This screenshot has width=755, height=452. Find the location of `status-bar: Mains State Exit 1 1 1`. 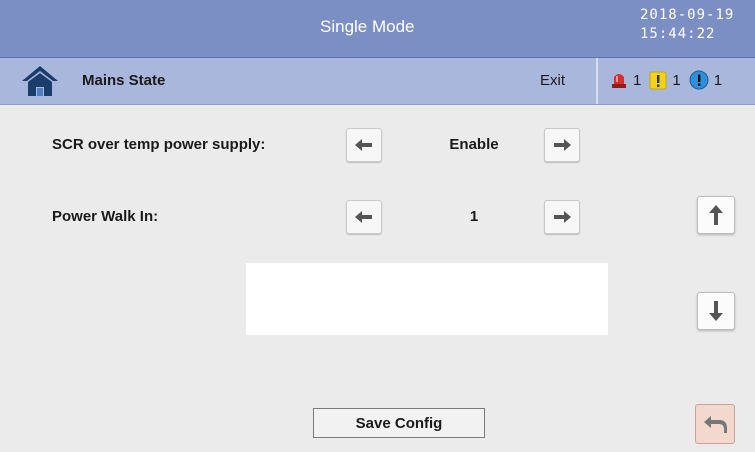

status-bar: Mains State Exit 1 1 1 is located at coordinates (377, 81).